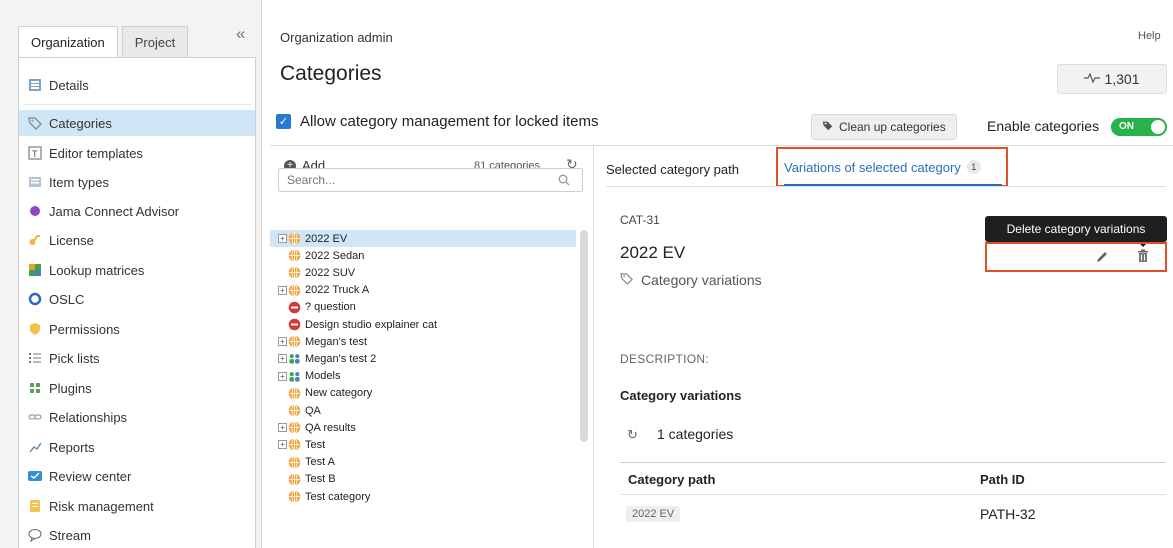  What do you see at coordinates (423, 255) in the screenshot?
I see `tree-item: 2022 Sedan` at bounding box center [423, 255].